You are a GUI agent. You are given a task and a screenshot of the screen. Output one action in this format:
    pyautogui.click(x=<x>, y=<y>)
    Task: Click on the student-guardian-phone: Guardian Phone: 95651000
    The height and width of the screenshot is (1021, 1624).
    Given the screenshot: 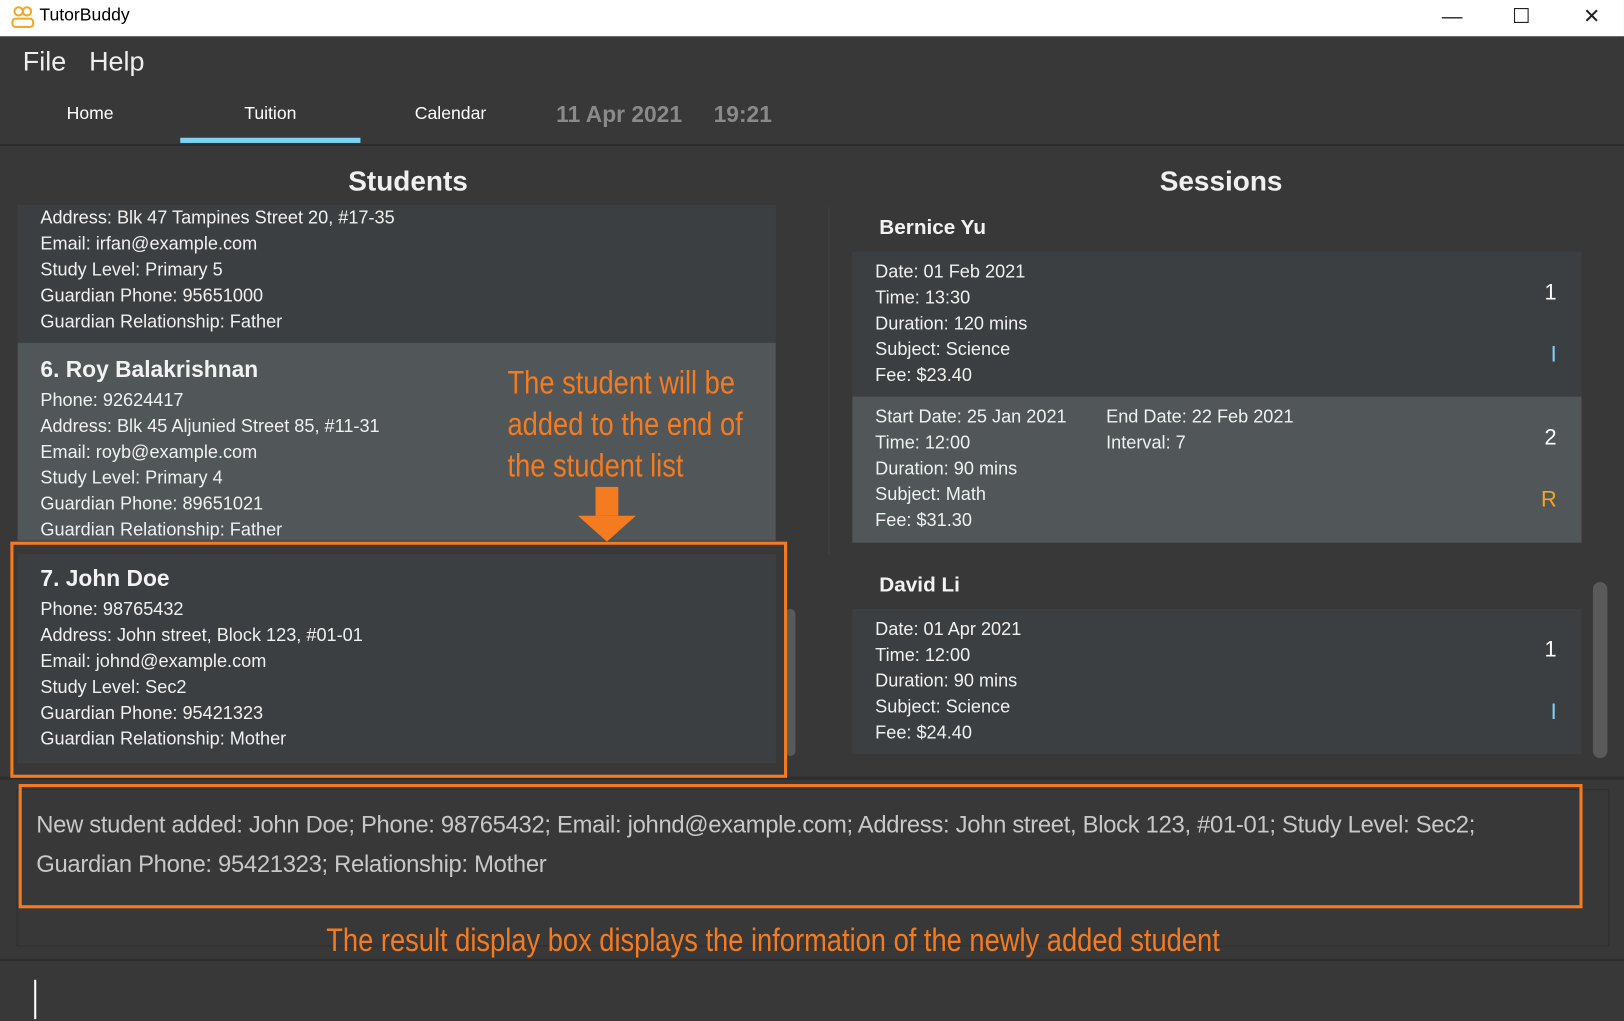 What is the action you would take?
    pyautogui.click(x=152, y=295)
    